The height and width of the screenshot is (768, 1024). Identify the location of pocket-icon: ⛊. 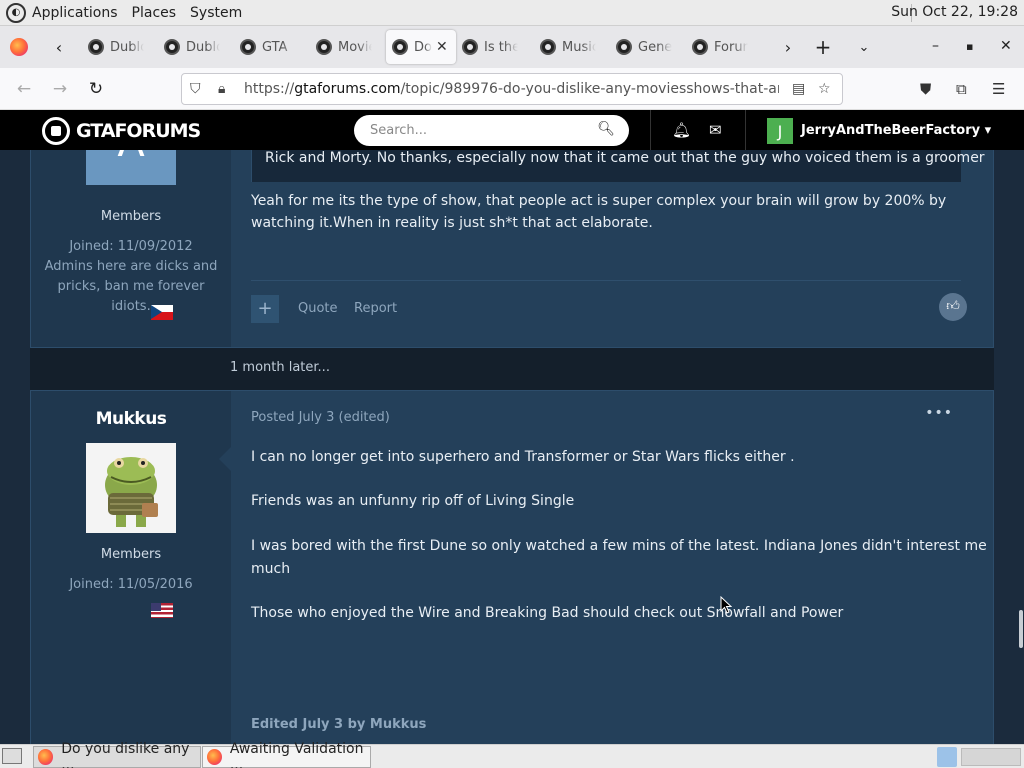
(925, 89).